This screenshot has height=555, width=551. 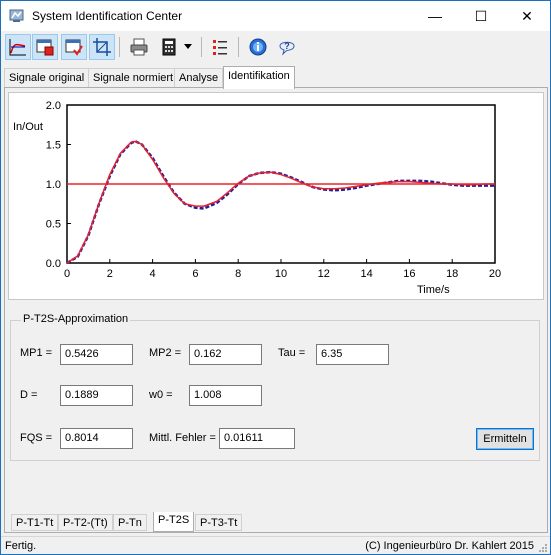 What do you see at coordinates (35, 522) in the screenshot?
I see `tab-p-t1-tt: P-T1-Tt` at bounding box center [35, 522].